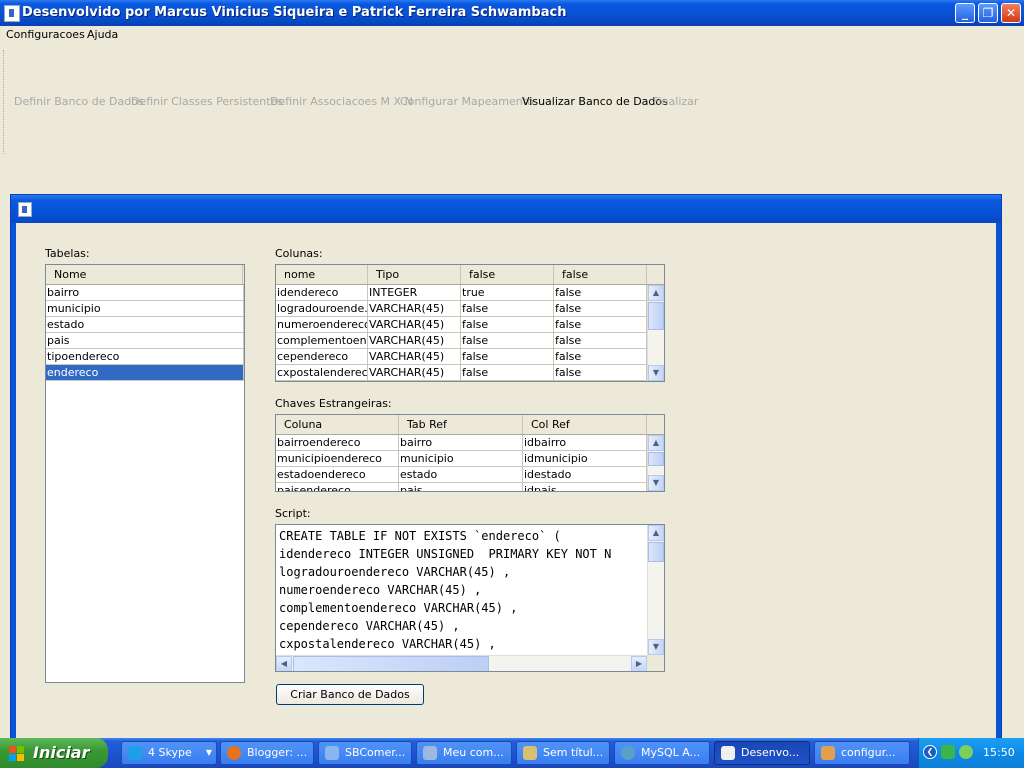  Describe the element at coordinates (67, 253) in the screenshot. I see `tabelas-label: Tabelas:` at that location.